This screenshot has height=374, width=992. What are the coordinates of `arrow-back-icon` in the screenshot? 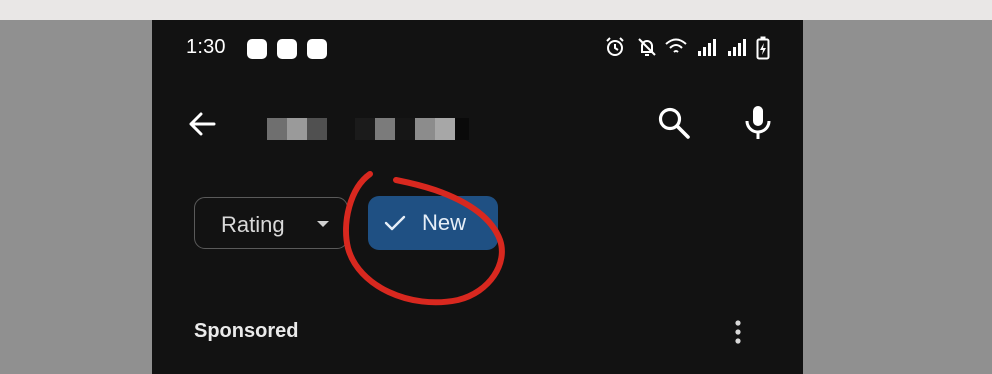 It's located at (202, 124).